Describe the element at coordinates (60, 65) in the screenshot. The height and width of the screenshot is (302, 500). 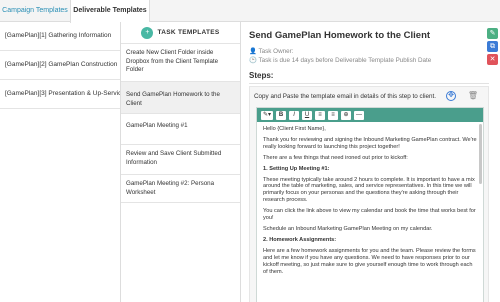
I see `phase-item: [GamePlan][2] GamePlan Construction` at that location.